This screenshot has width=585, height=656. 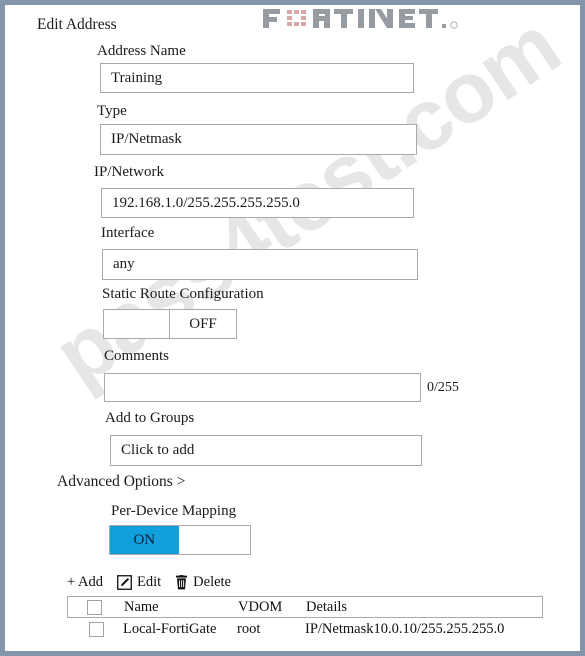 I want to click on page-title: Edit Address, so click(x=77, y=24).